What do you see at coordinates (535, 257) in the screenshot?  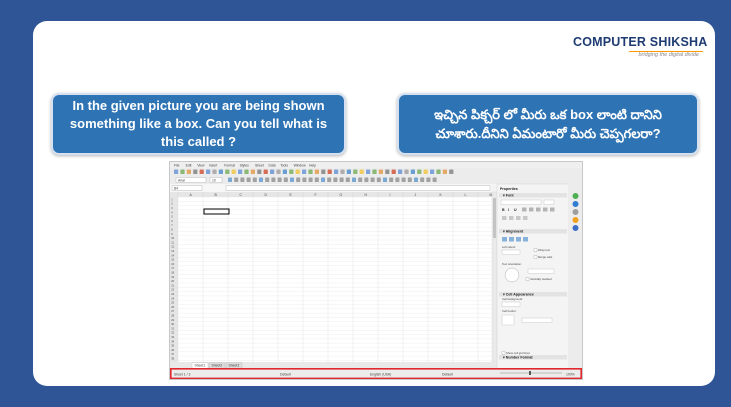 I see `merge-cells-checkbox` at bounding box center [535, 257].